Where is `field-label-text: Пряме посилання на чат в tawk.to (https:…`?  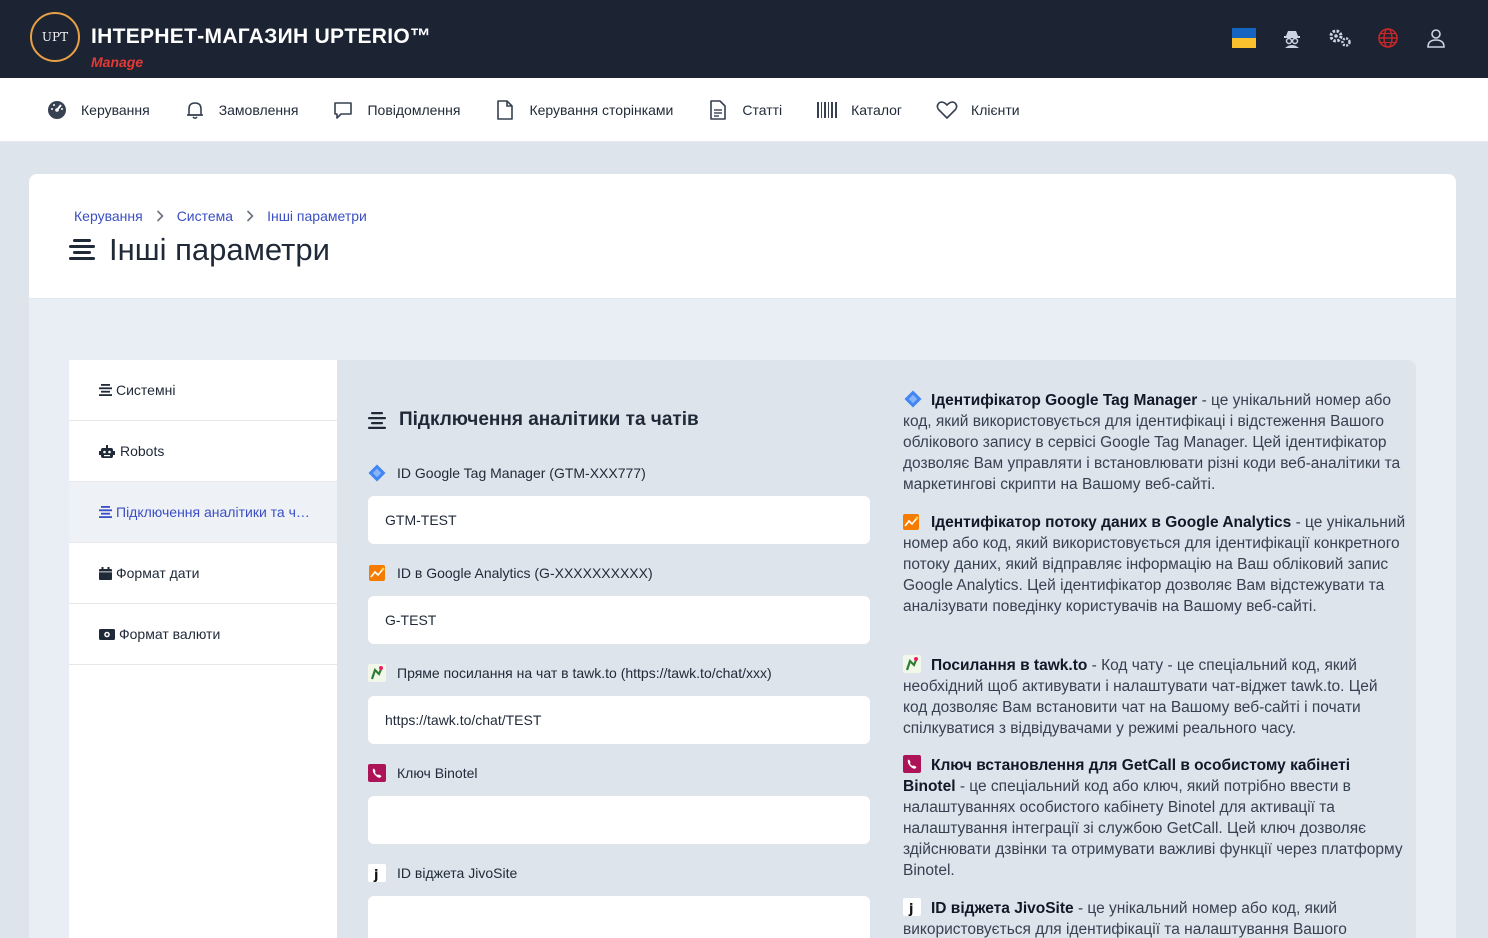 field-label-text: Пряме посилання на чат в tawk.to (https:… is located at coordinates (584, 673).